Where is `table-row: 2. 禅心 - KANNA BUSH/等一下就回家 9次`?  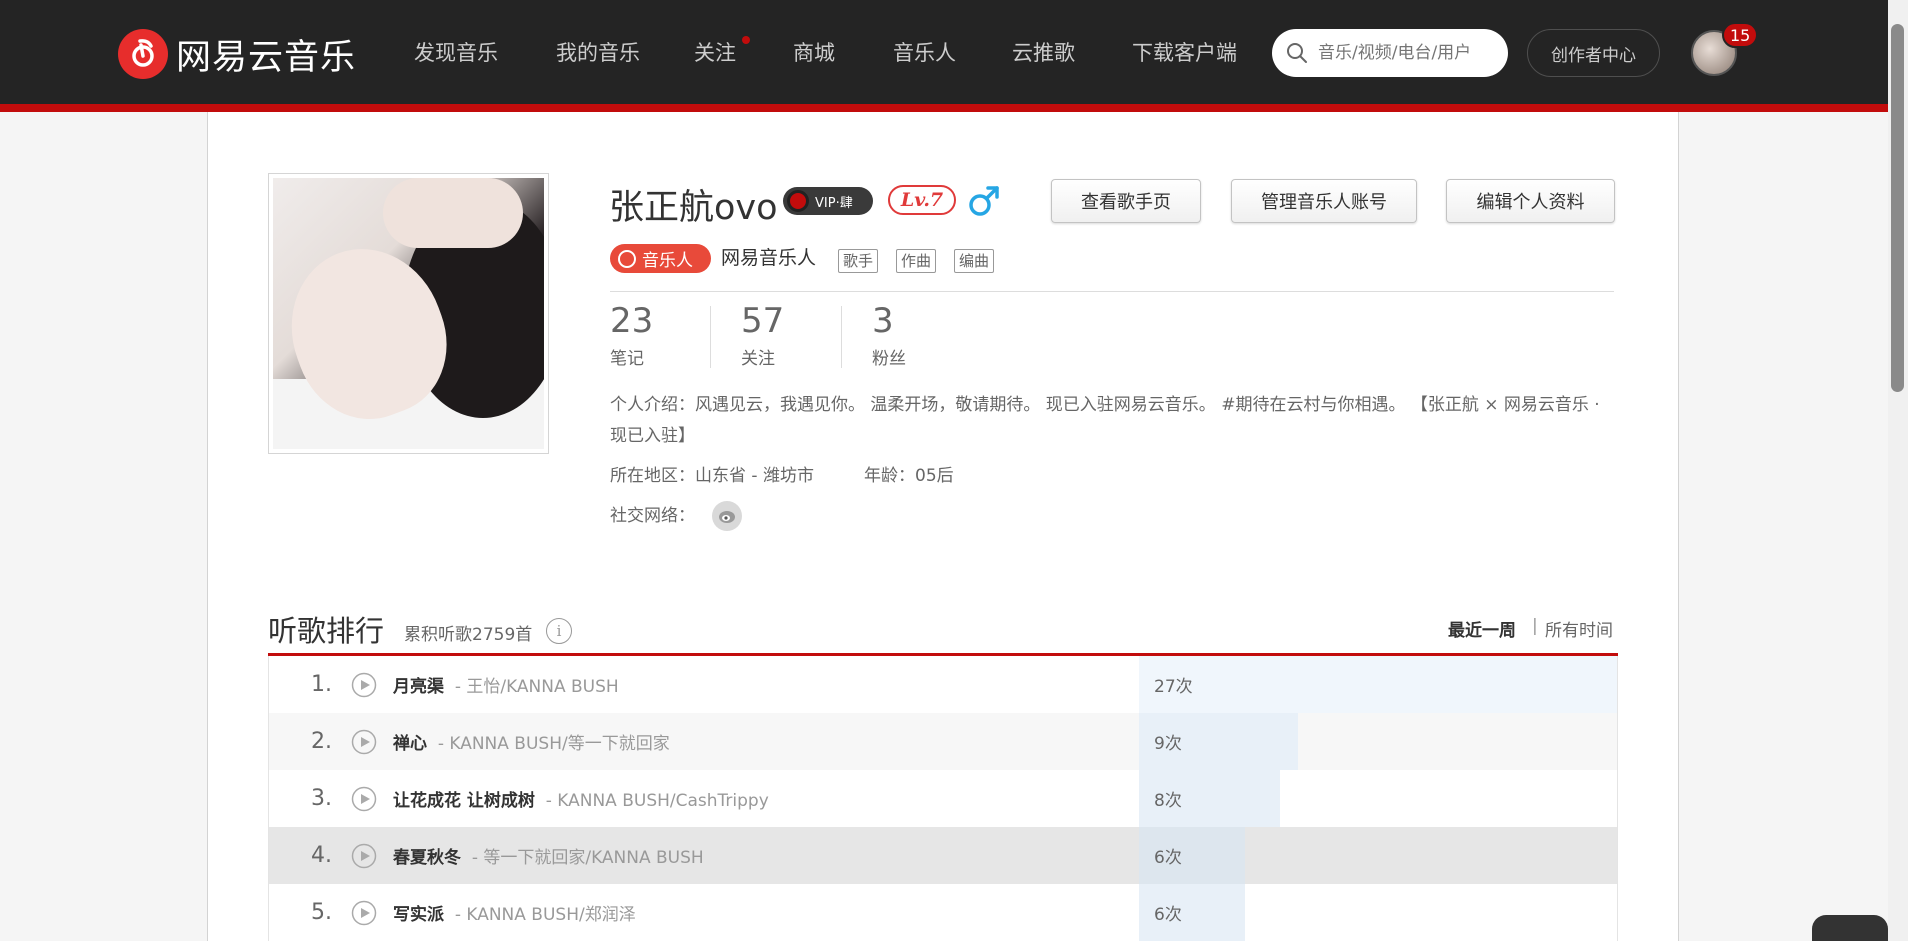 table-row: 2. 禅心 - KANNA BUSH/等一下就回家 9次 is located at coordinates (943, 741).